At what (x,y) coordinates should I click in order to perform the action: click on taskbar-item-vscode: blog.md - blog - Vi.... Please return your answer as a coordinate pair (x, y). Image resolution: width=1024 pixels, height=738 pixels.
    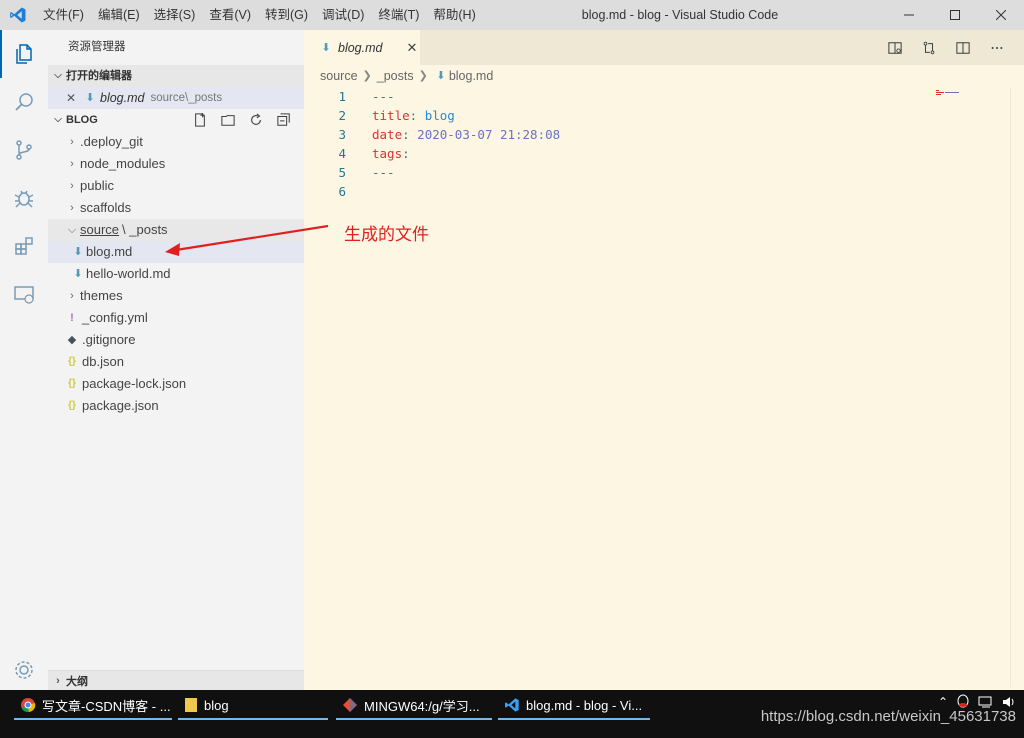
    Looking at the image, I should click on (574, 705).